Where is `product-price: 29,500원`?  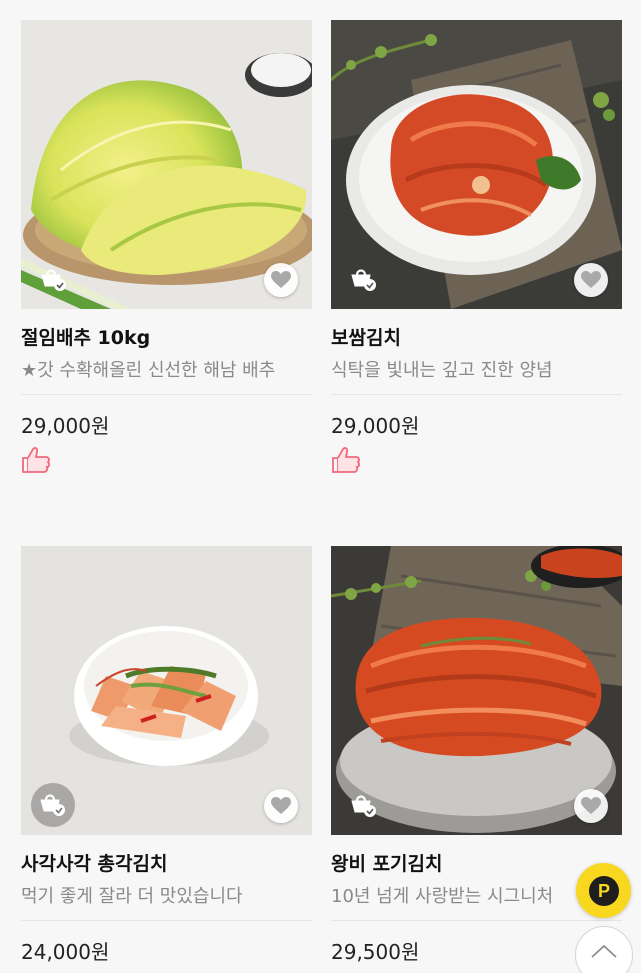
product-price: 29,500원 is located at coordinates (375, 952).